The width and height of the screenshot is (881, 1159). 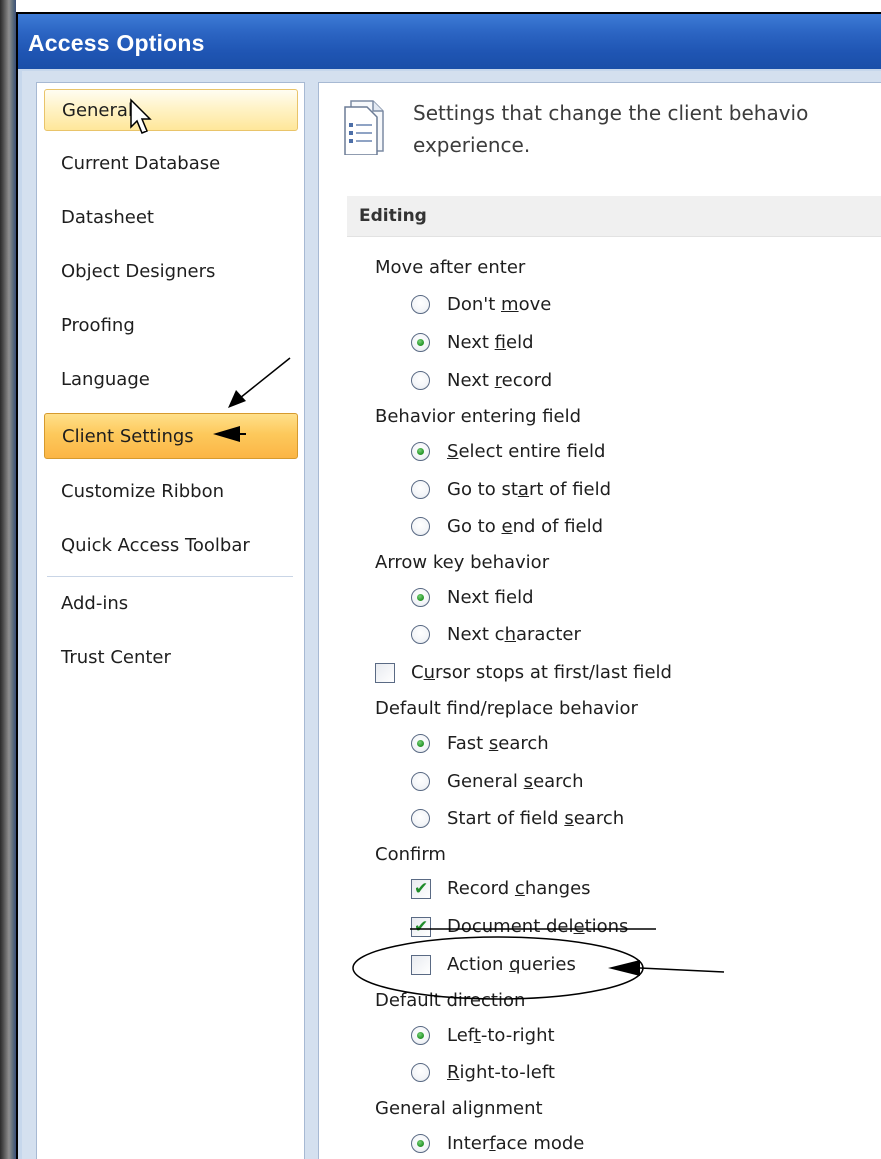 What do you see at coordinates (8, 579) in the screenshot?
I see `background-window-edge` at bounding box center [8, 579].